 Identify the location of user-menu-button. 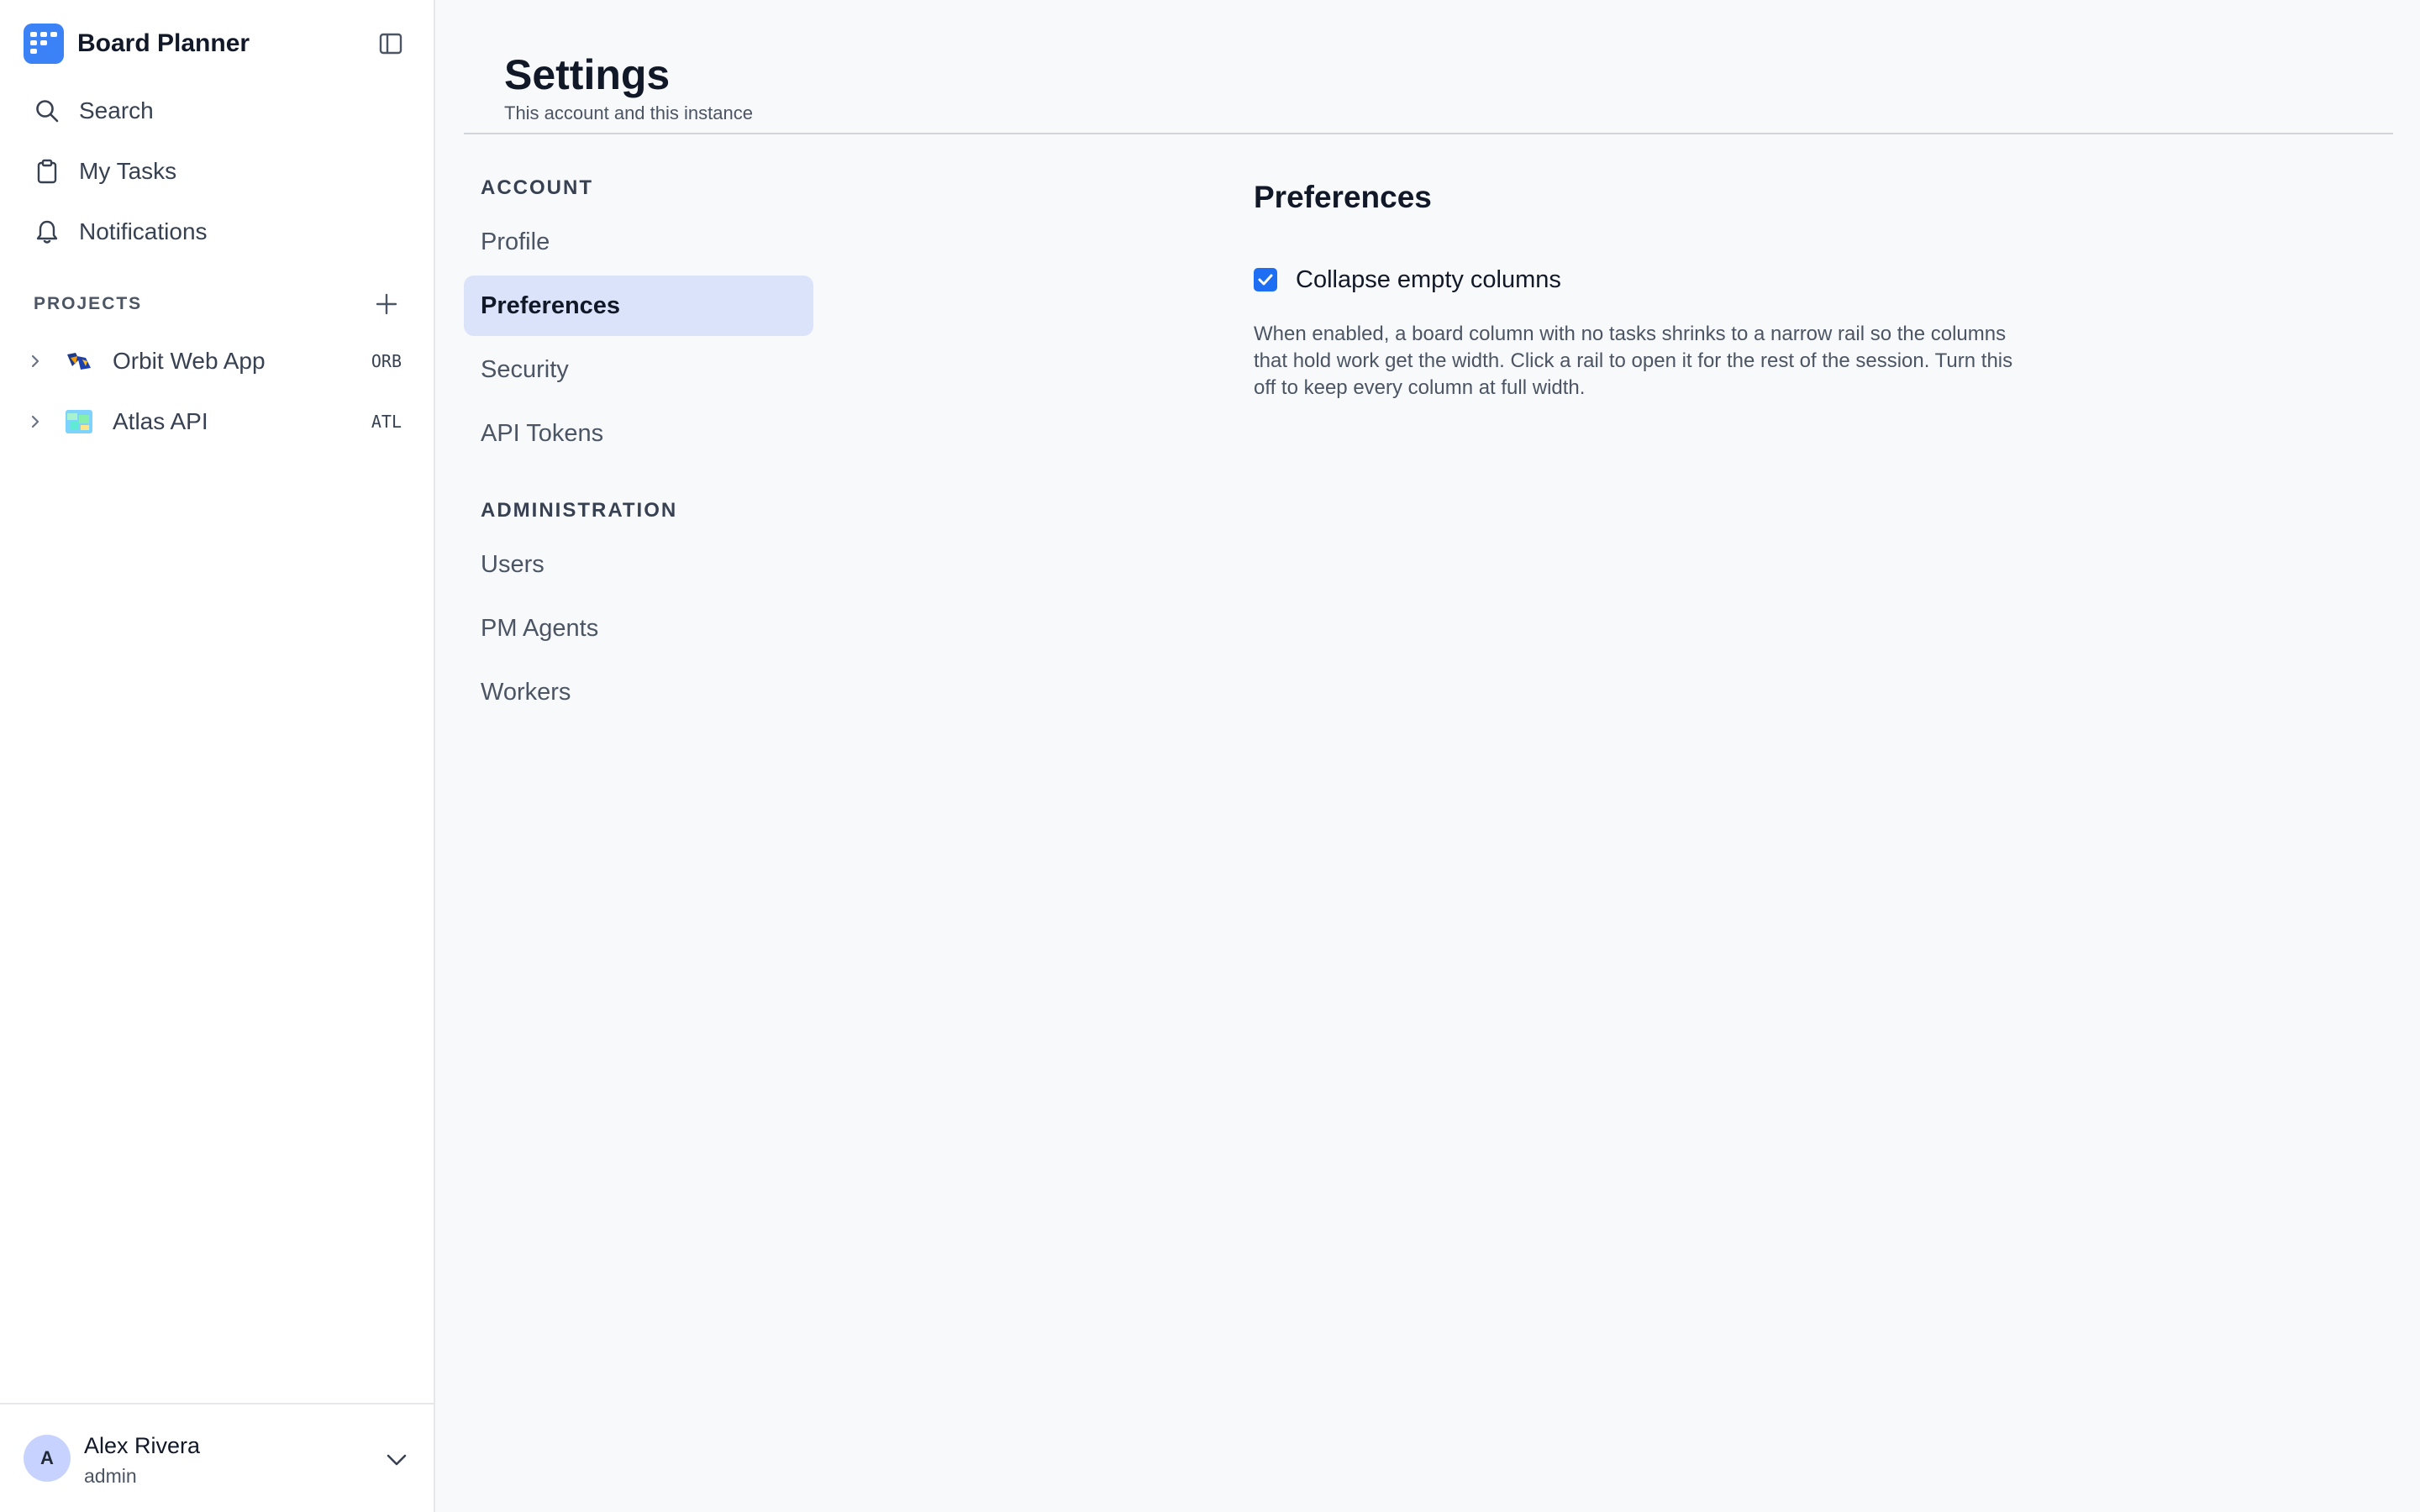
(397, 1460).